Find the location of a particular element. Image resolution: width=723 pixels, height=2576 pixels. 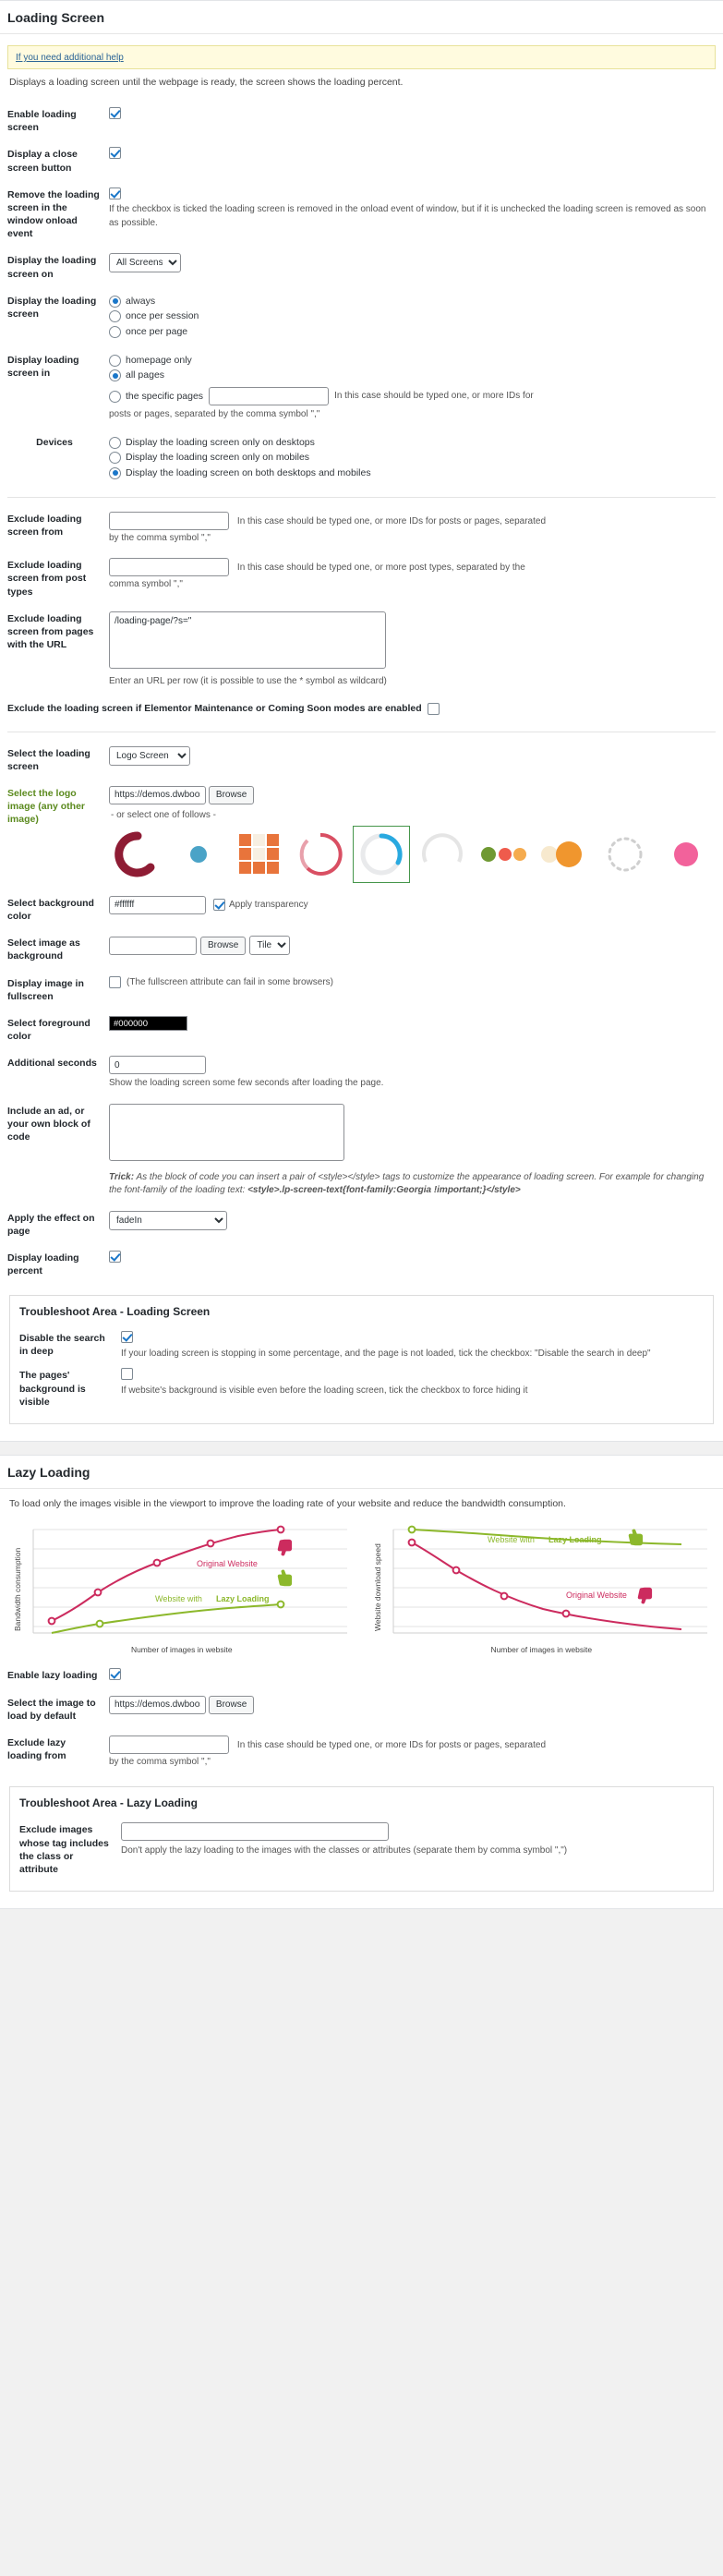

exclude-from-input is located at coordinates (169, 520).